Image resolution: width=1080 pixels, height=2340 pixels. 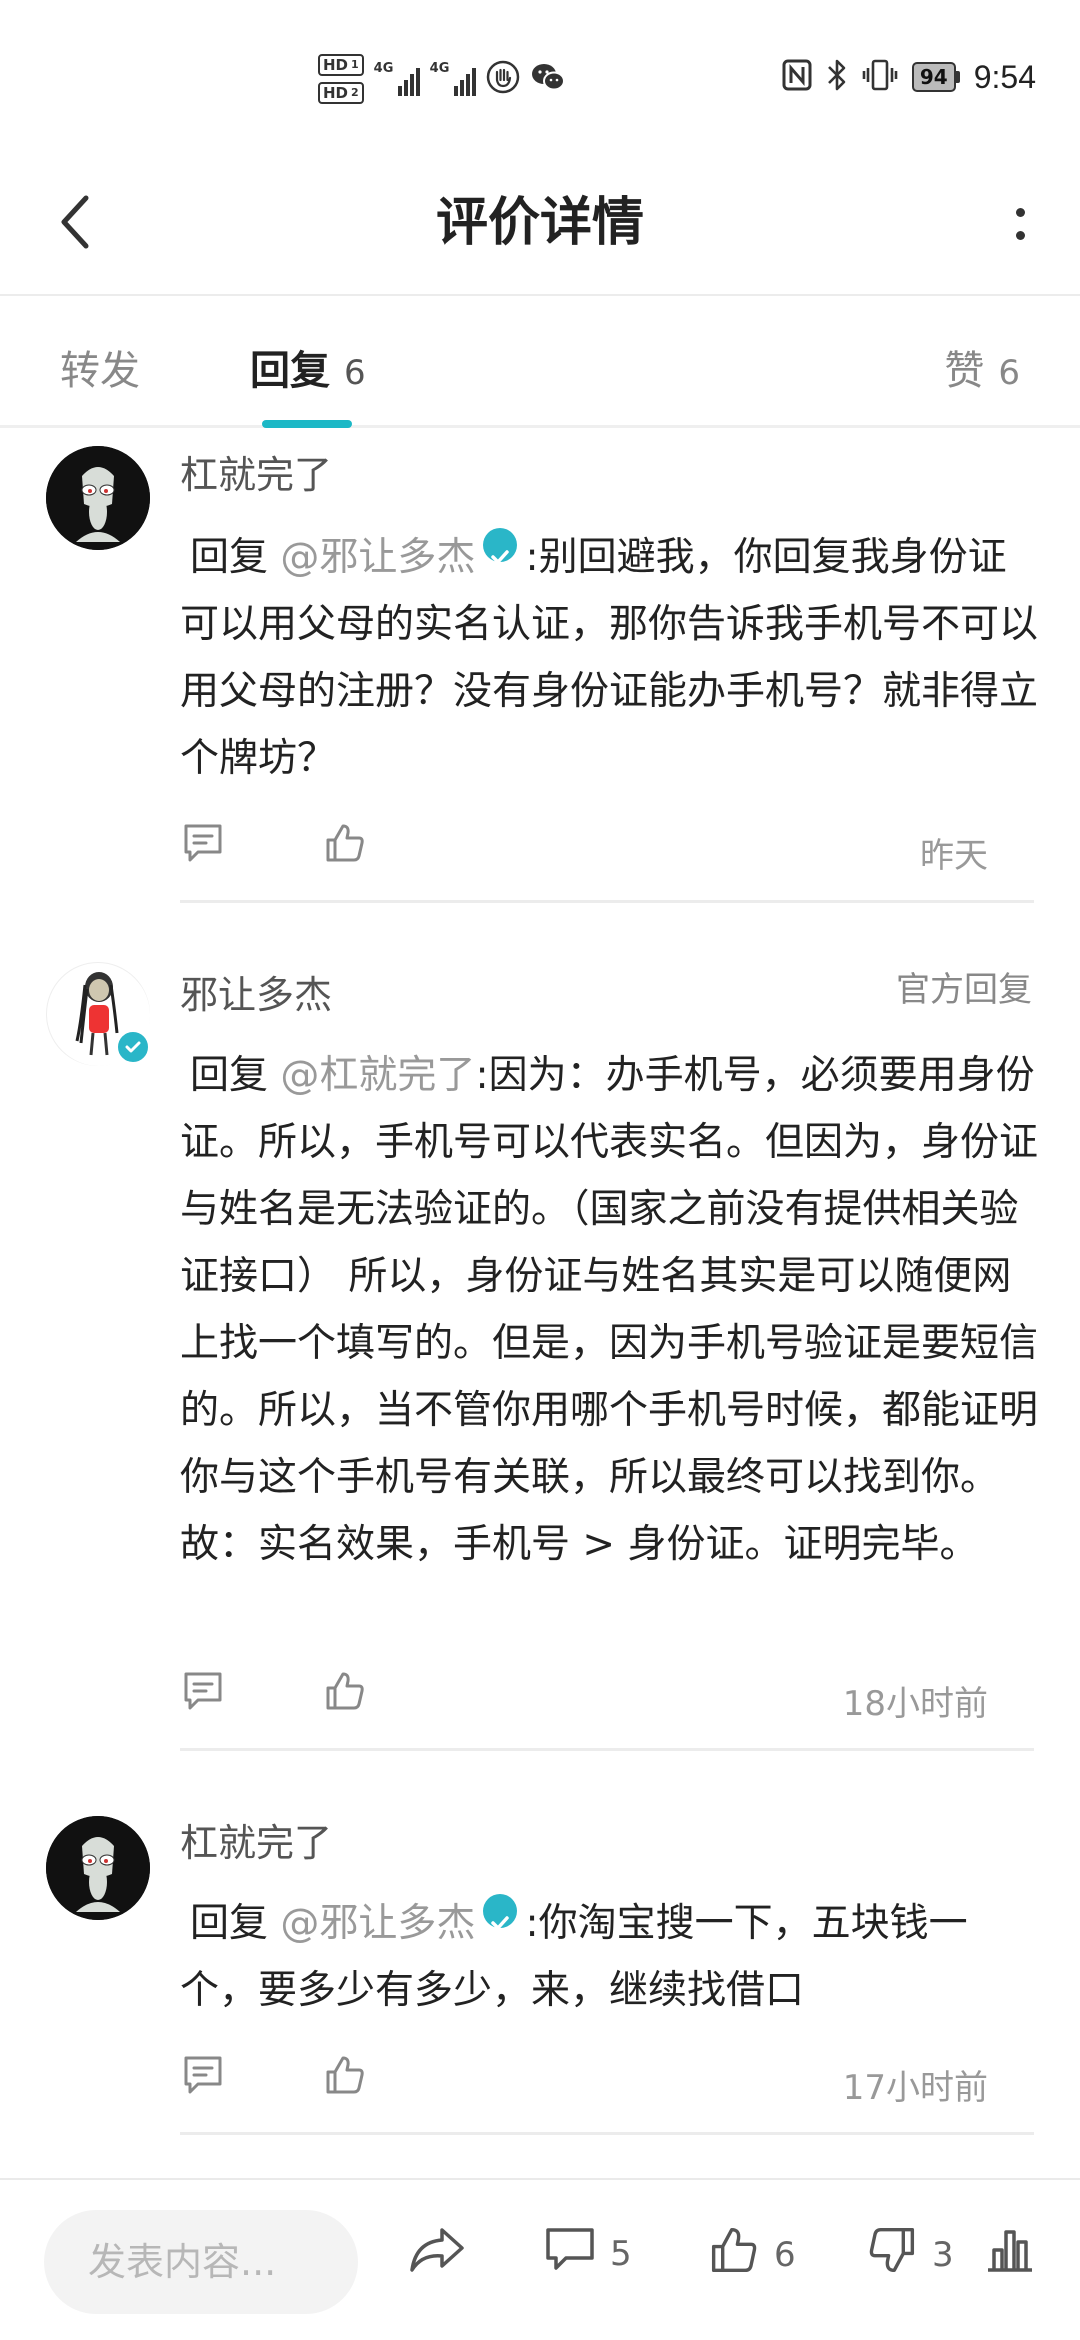 I want to click on tab-likes: 赞 6, so click(x=982, y=367).